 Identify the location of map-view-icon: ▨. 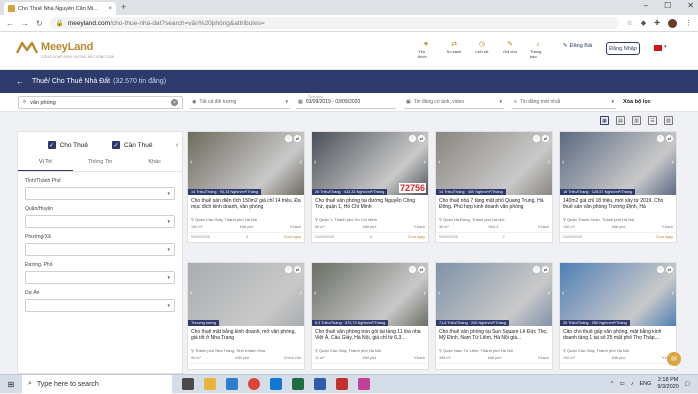
(668, 120).